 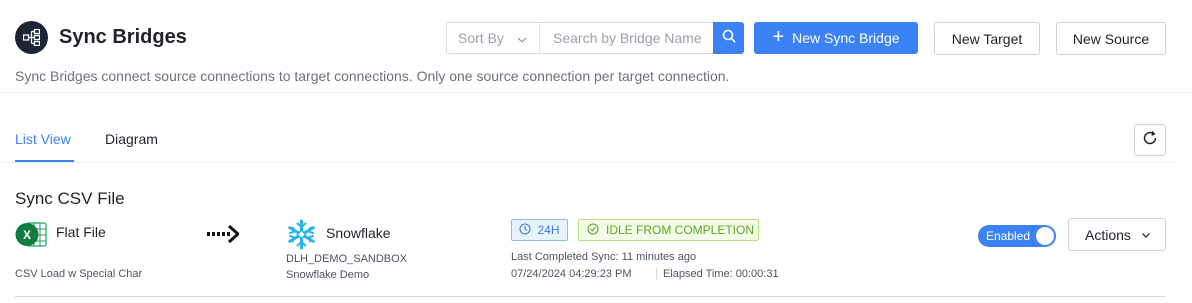 I want to click on search-icon, so click(x=729, y=38).